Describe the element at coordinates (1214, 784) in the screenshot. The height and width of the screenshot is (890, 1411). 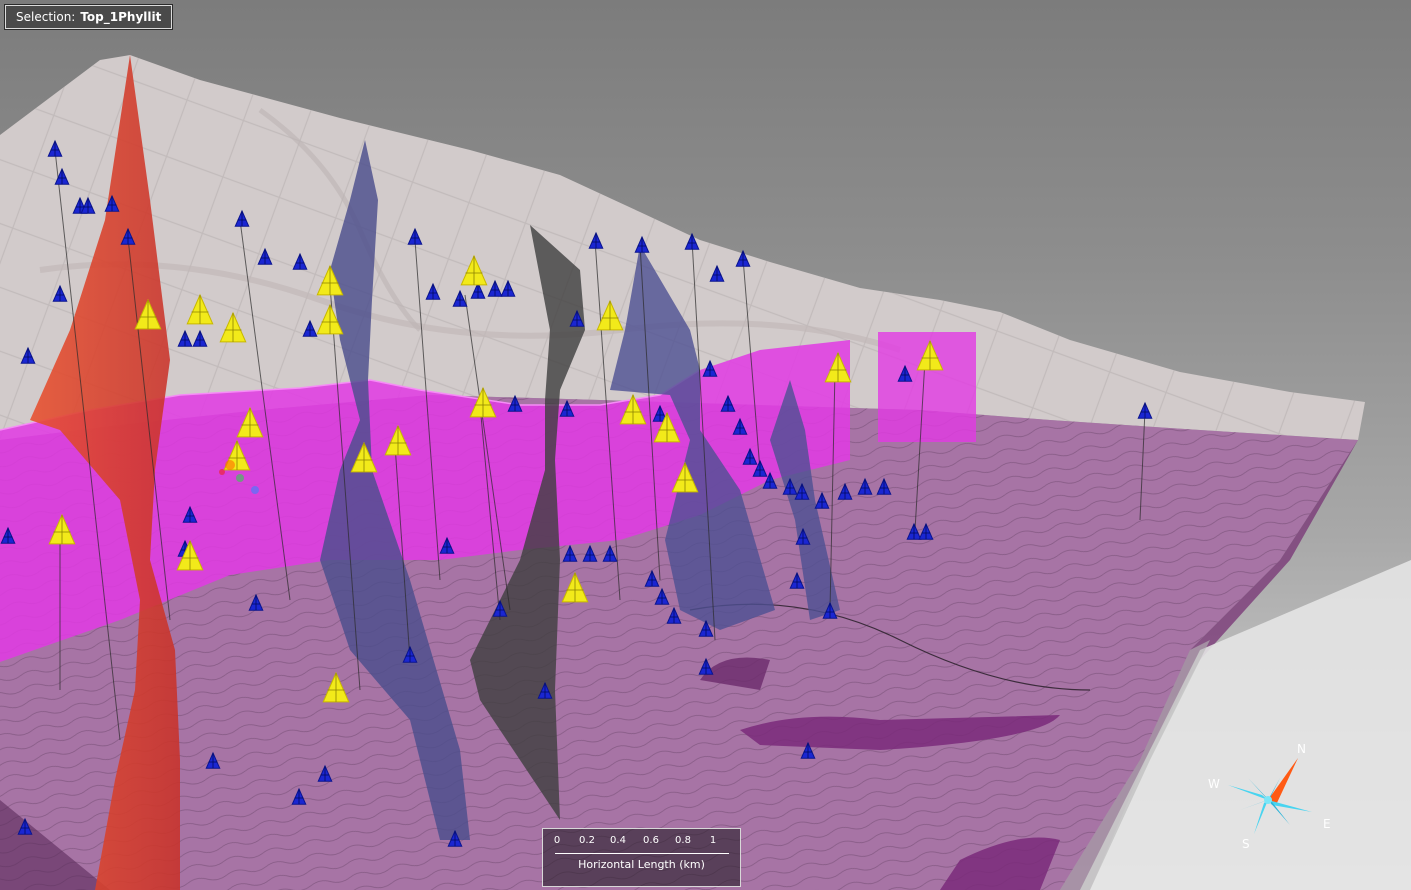
I see `compass-west-label: W` at that location.